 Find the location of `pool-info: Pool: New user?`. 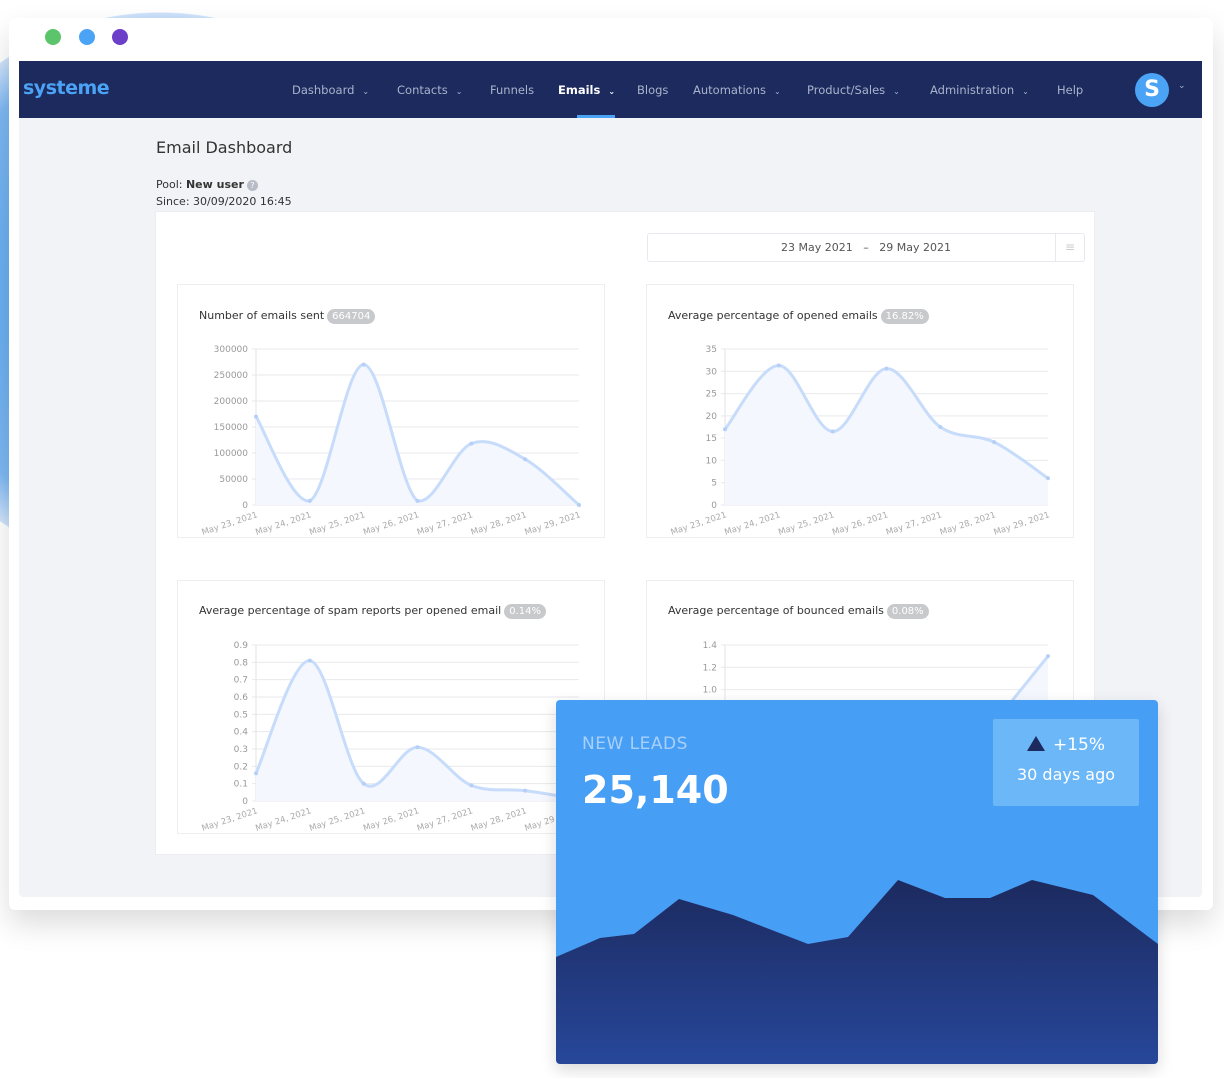

pool-info: Pool: New user? is located at coordinates (207, 184).